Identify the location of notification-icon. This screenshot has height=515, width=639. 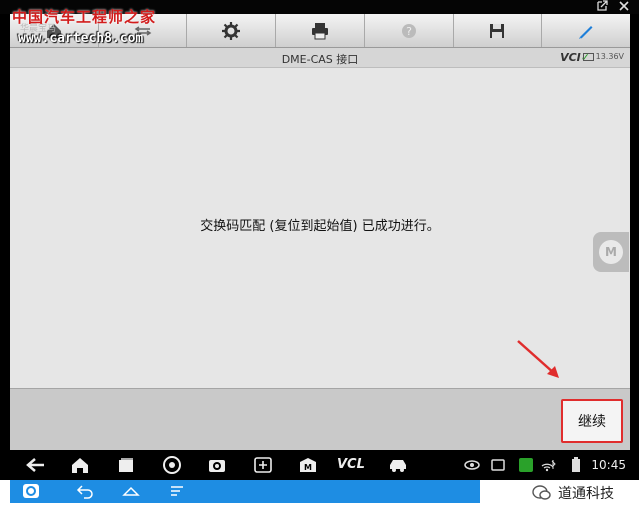
(526, 465).